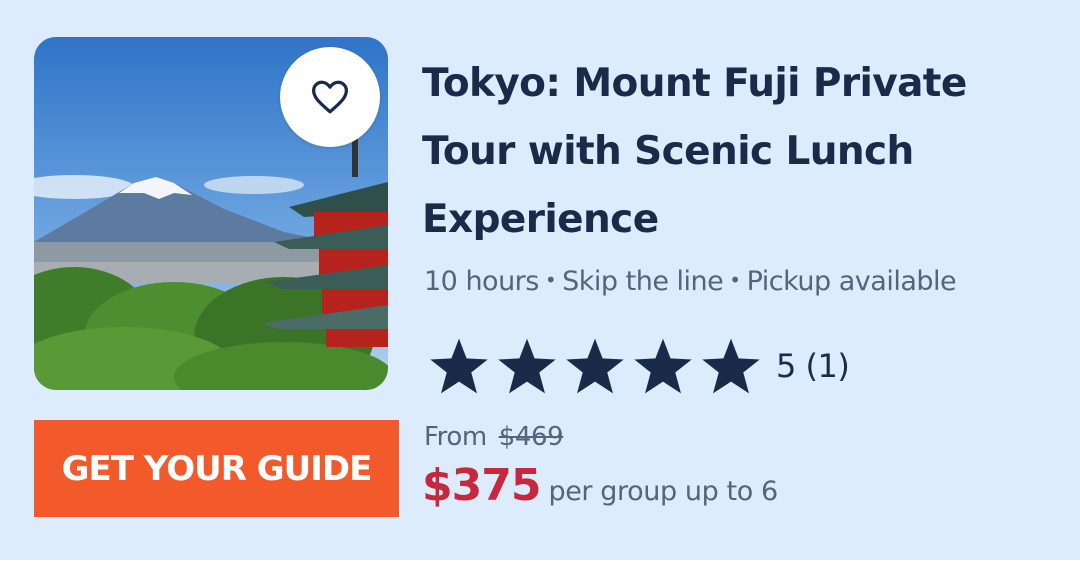  Describe the element at coordinates (643, 281) in the screenshot. I see `skip-line-text: Skip the line` at that location.